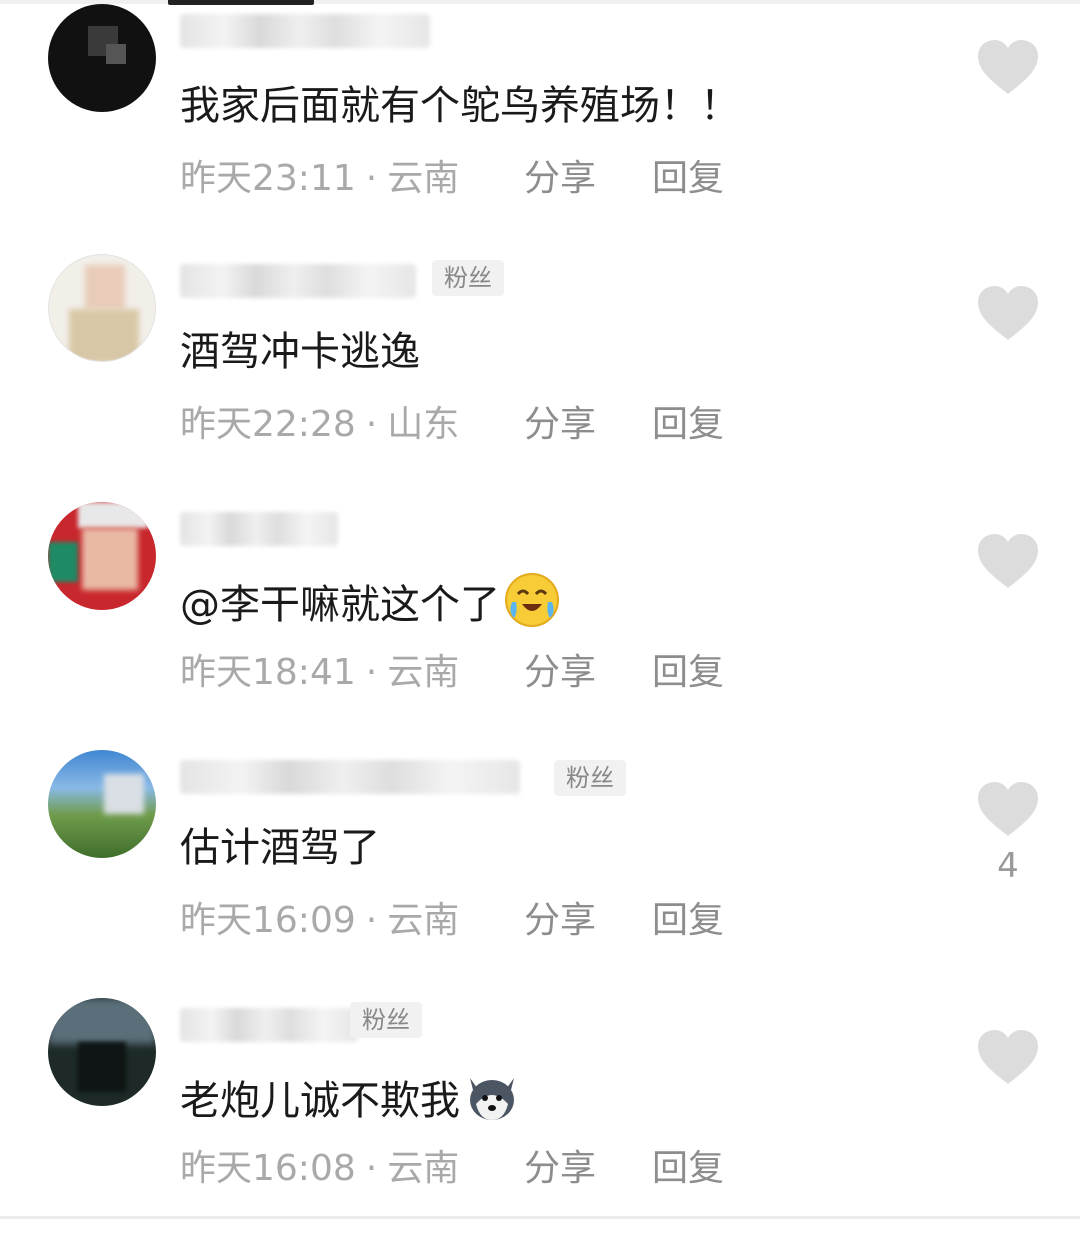  Describe the element at coordinates (268, 920) in the screenshot. I see `comment-time: 昨天16:09` at that location.